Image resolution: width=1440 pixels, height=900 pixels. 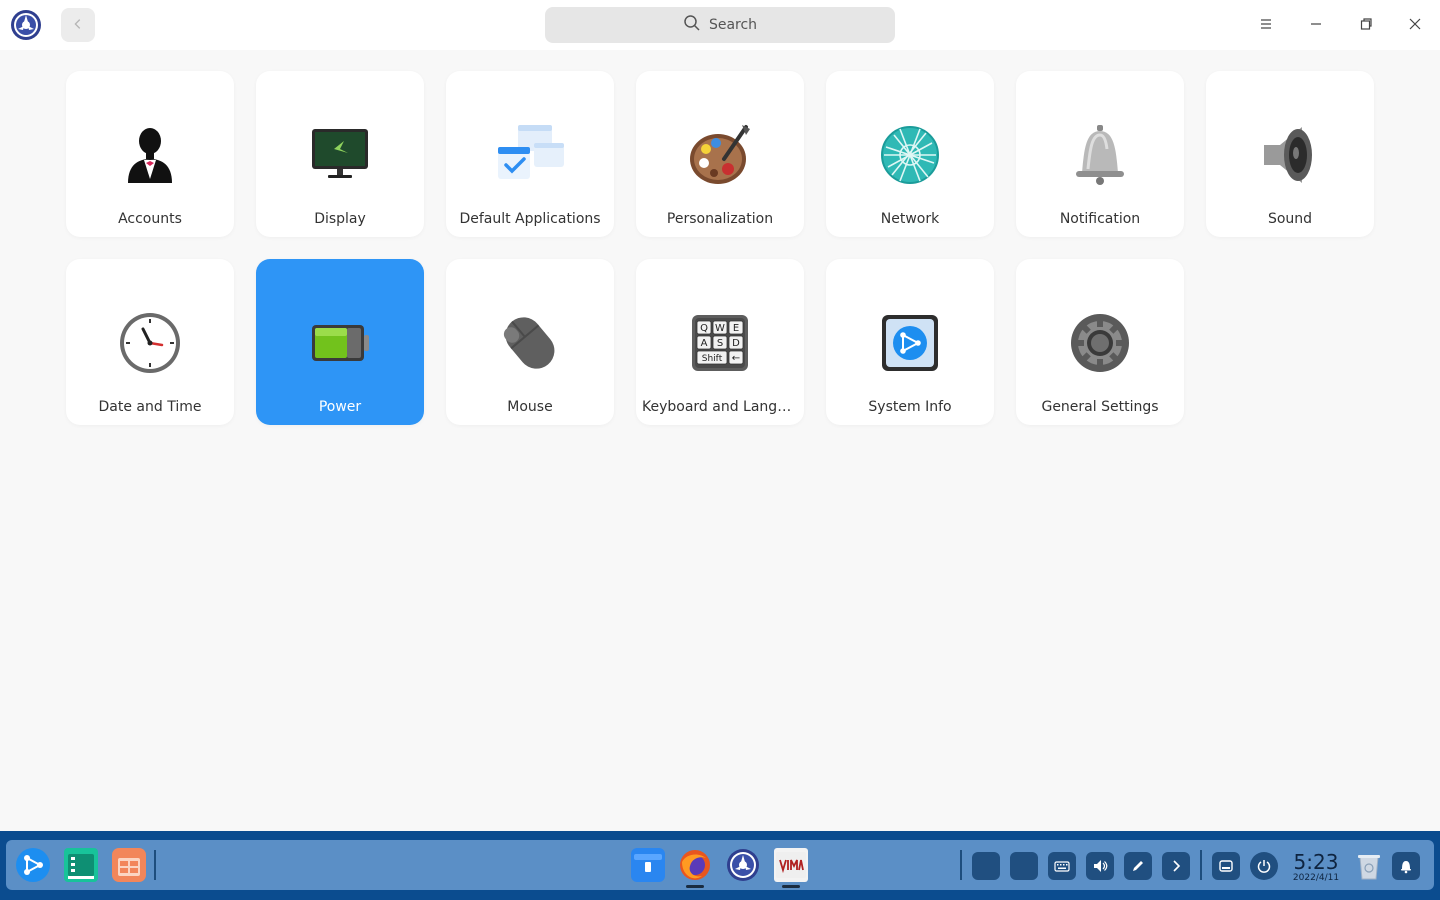 I want to click on module-personalization: Personalization, so click(x=720, y=154).